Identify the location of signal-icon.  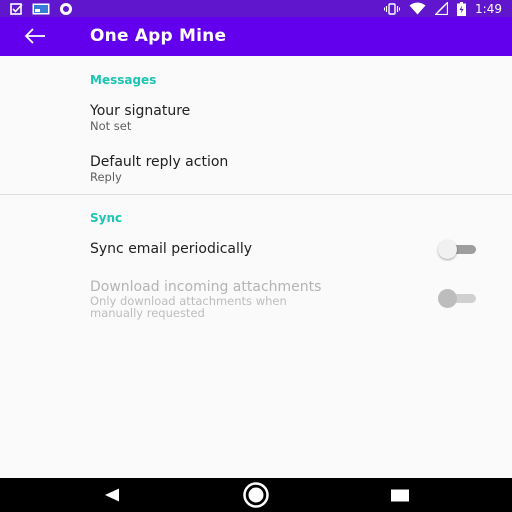
(442, 8).